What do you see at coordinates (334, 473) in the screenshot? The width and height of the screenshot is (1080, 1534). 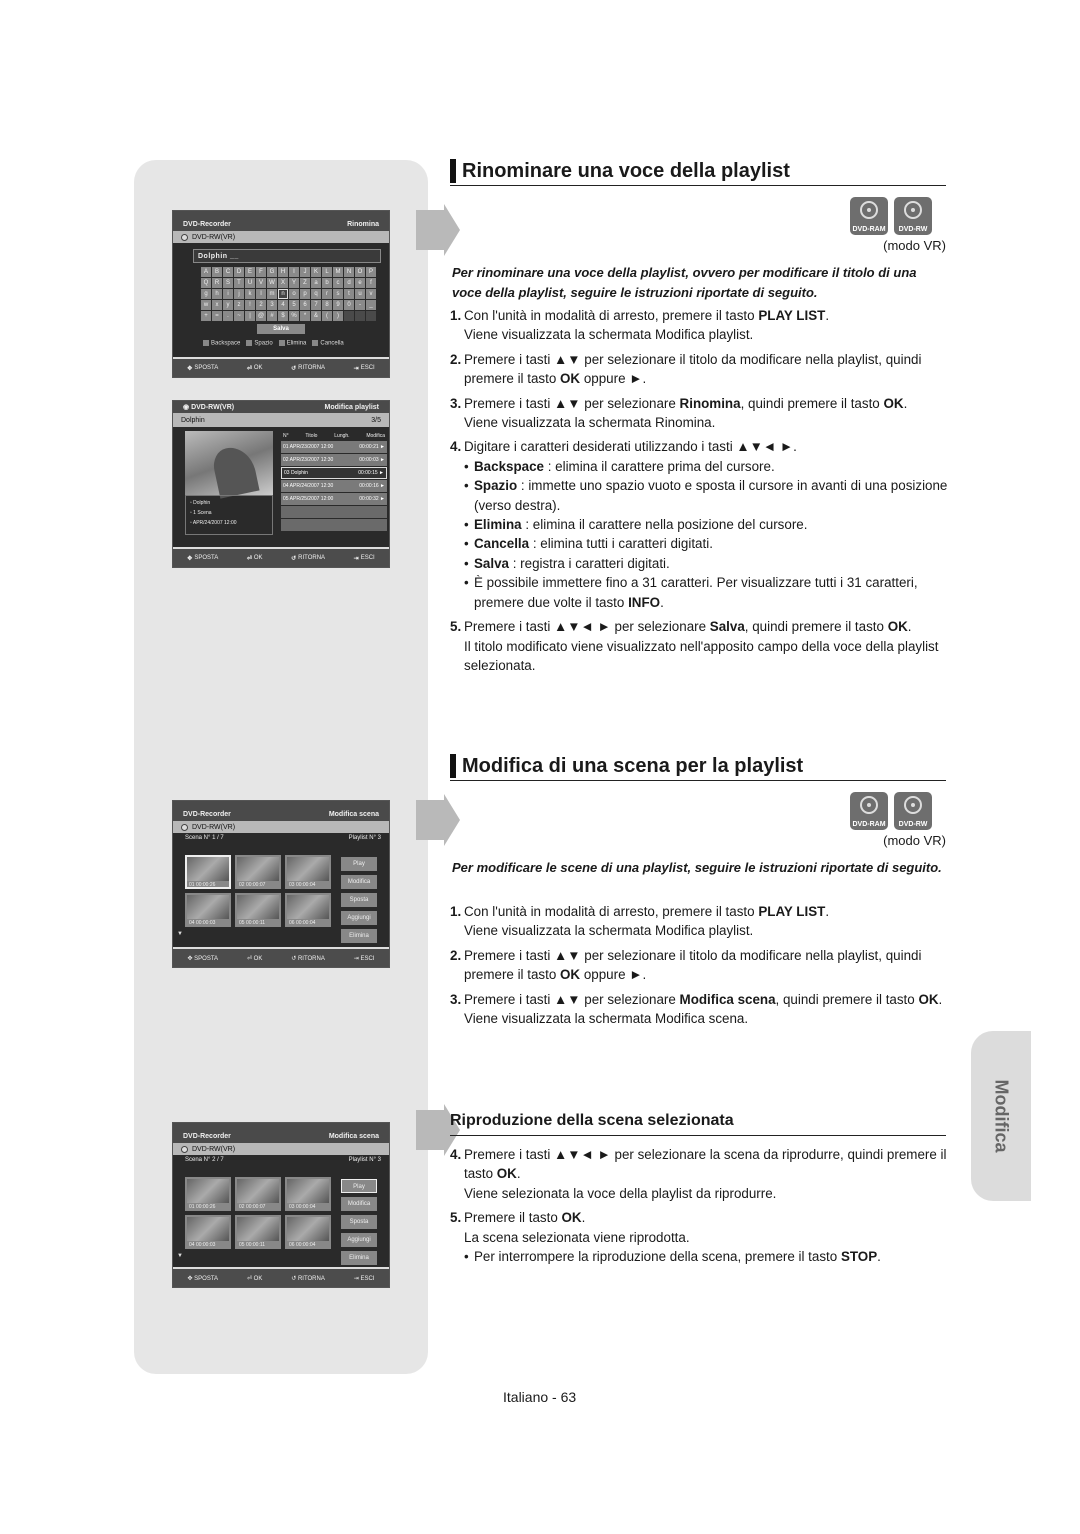 I see `playlist-row: 03 Dolphin 00:00:15 ►` at bounding box center [334, 473].